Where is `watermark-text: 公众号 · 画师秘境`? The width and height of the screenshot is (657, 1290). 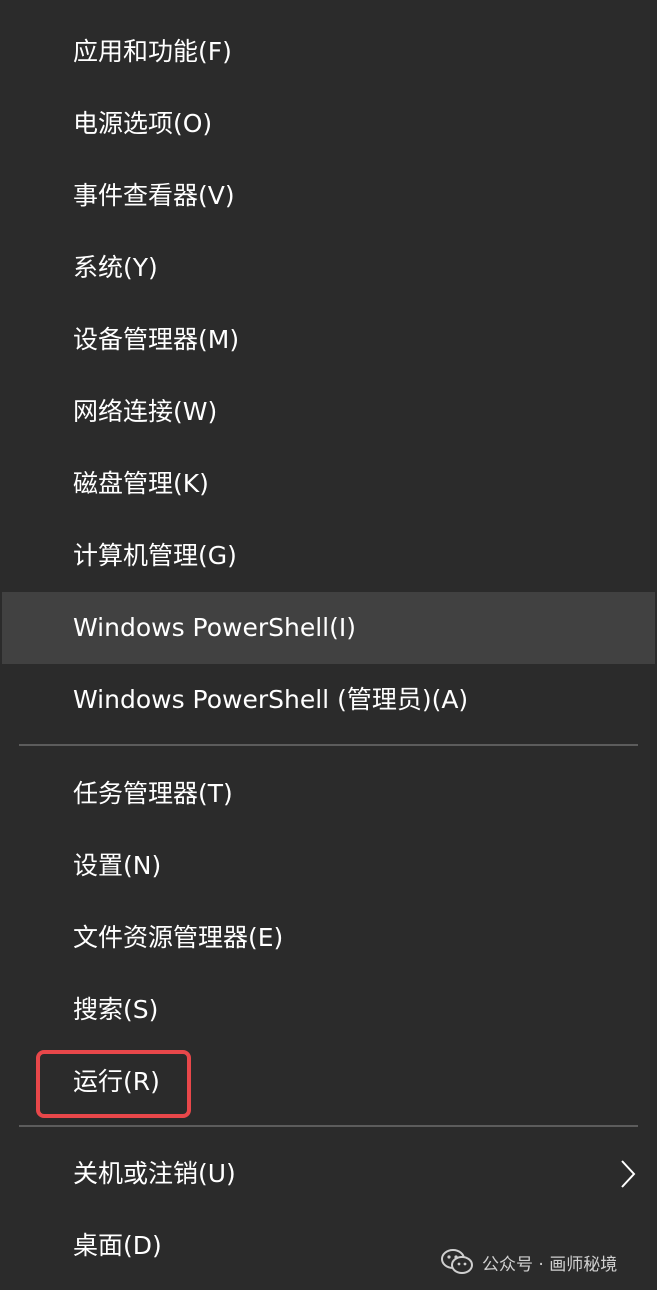 watermark-text: 公众号 · 画师秘境 is located at coordinates (550, 1264).